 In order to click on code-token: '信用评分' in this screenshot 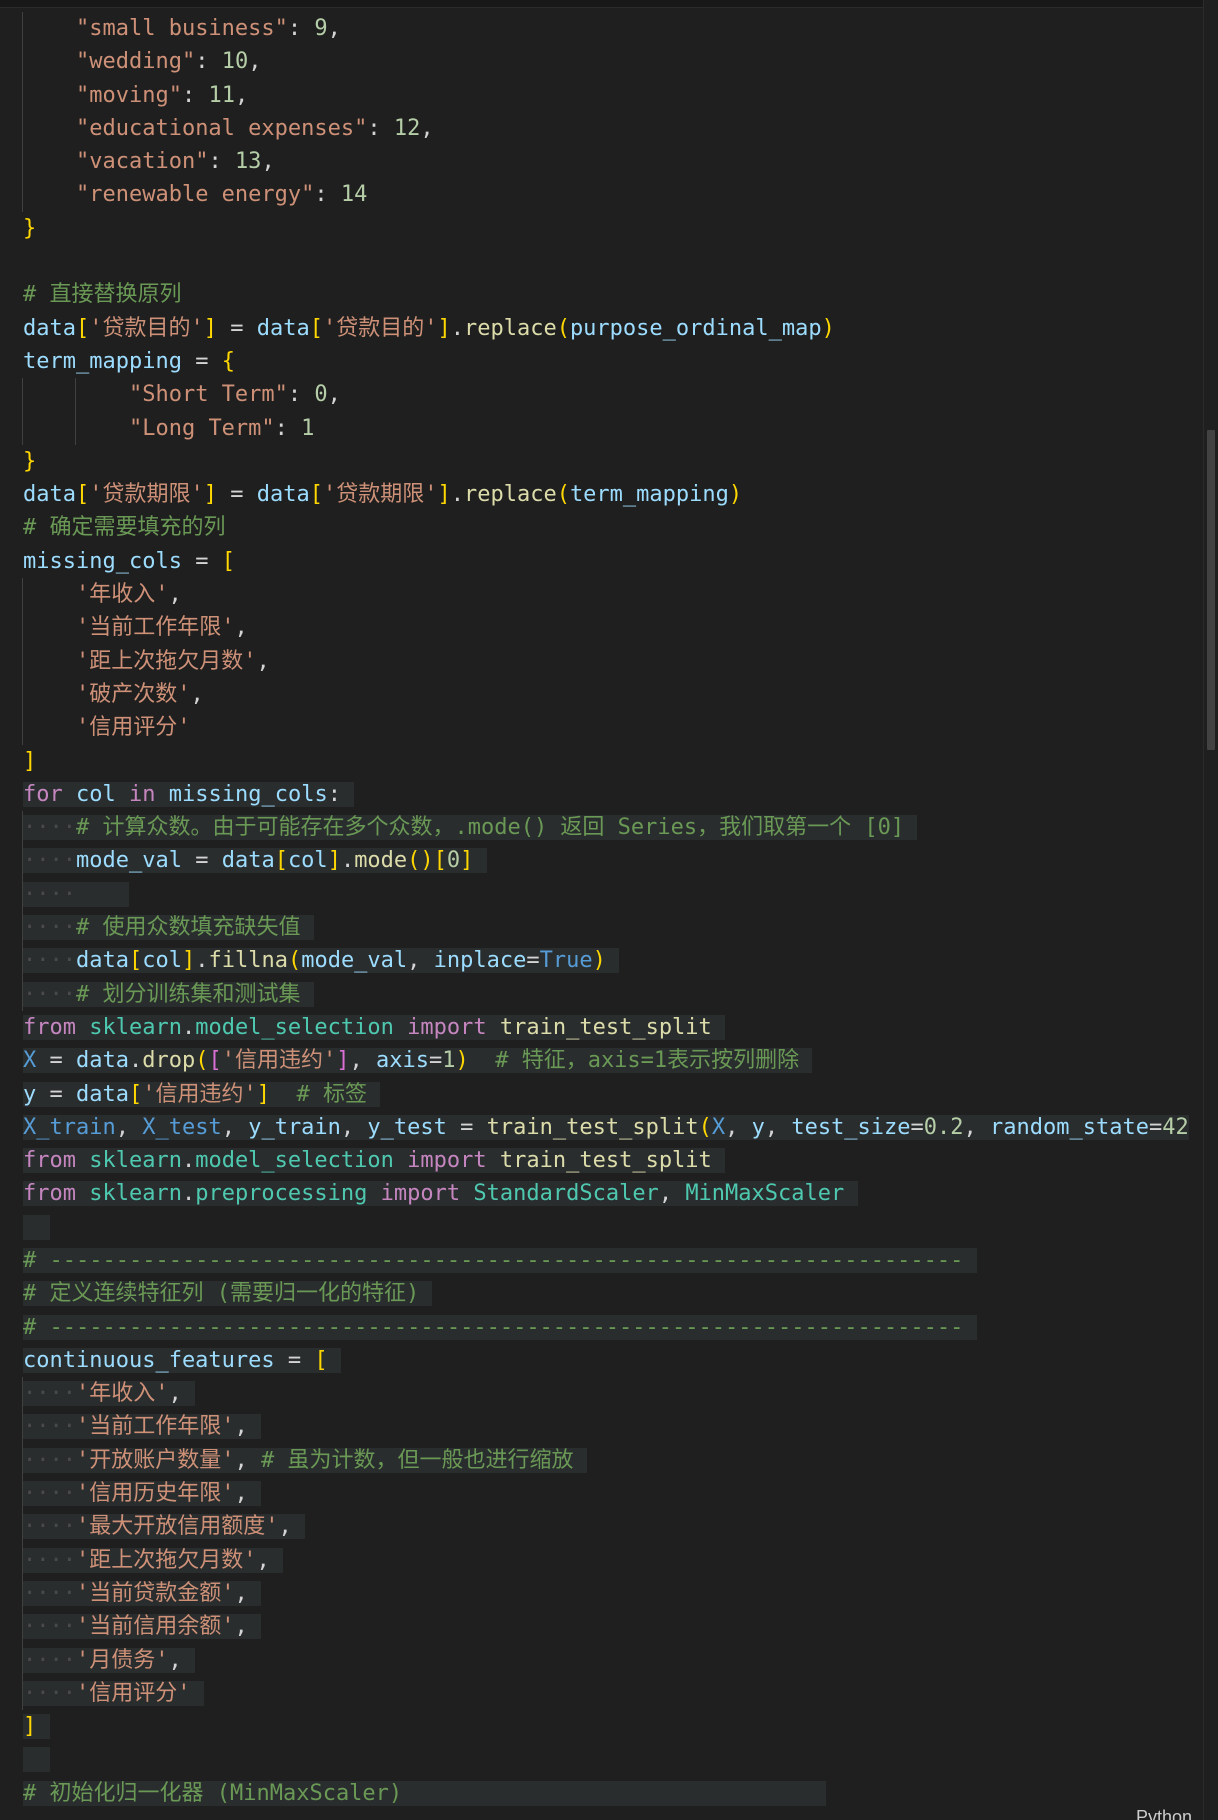, I will do `click(133, 1693)`.